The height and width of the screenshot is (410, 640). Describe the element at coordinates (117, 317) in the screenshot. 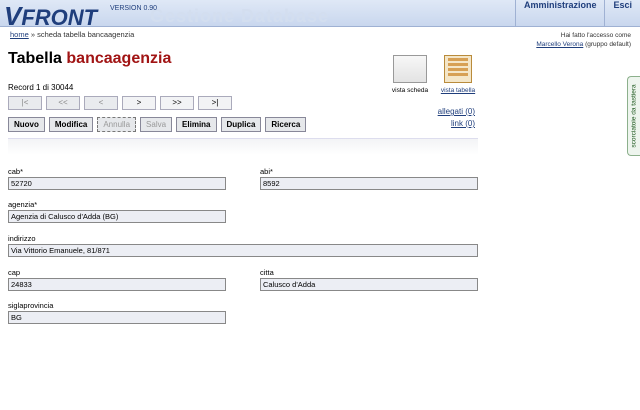

I see `siglaprovincia-field` at that location.